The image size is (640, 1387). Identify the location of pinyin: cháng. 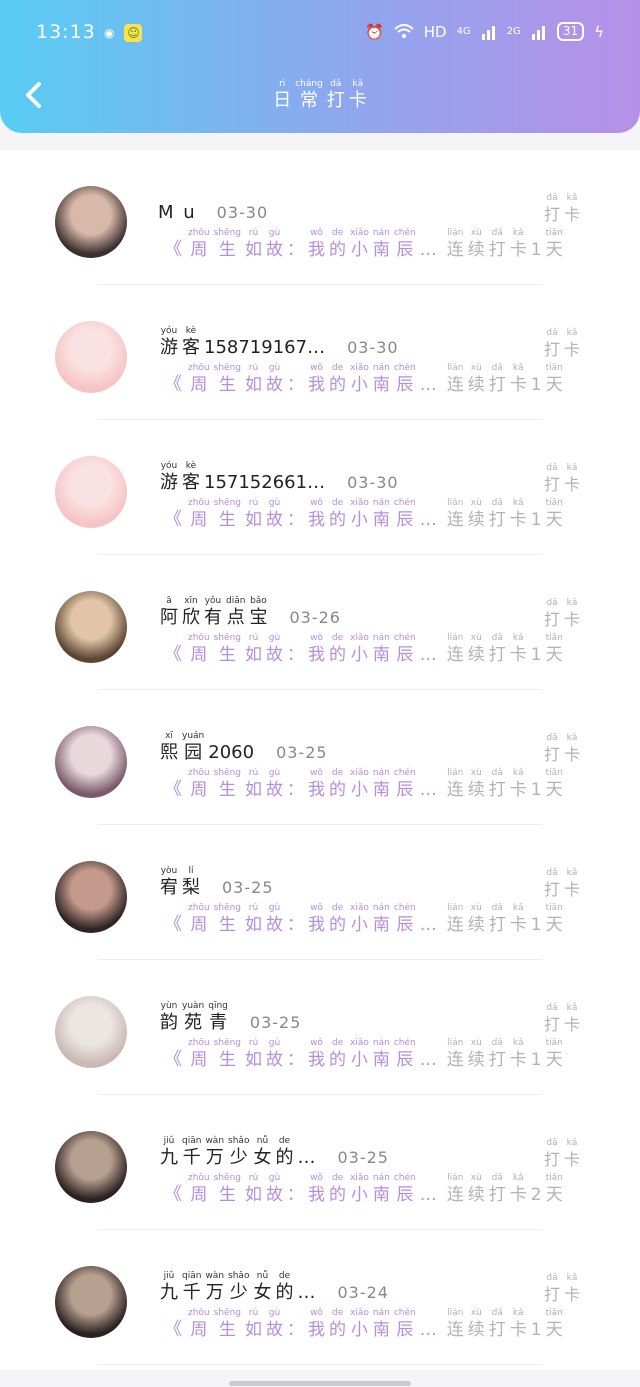
(309, 84).